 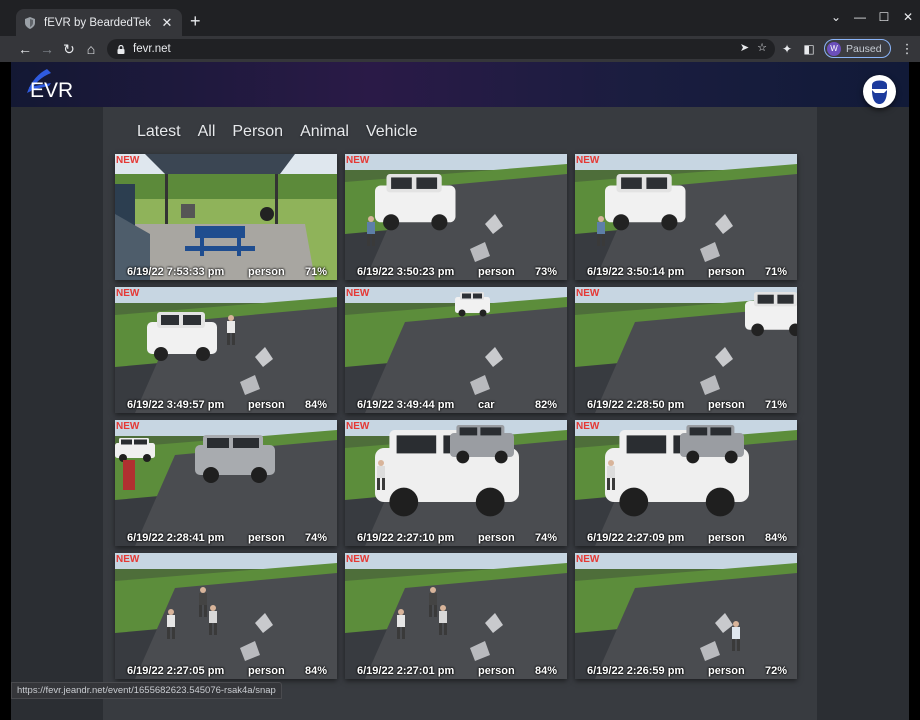 What do you see at coordinates (860, 17) in the screenshot?
I see `minimize-icon: —` at bounding box center [860, 17].